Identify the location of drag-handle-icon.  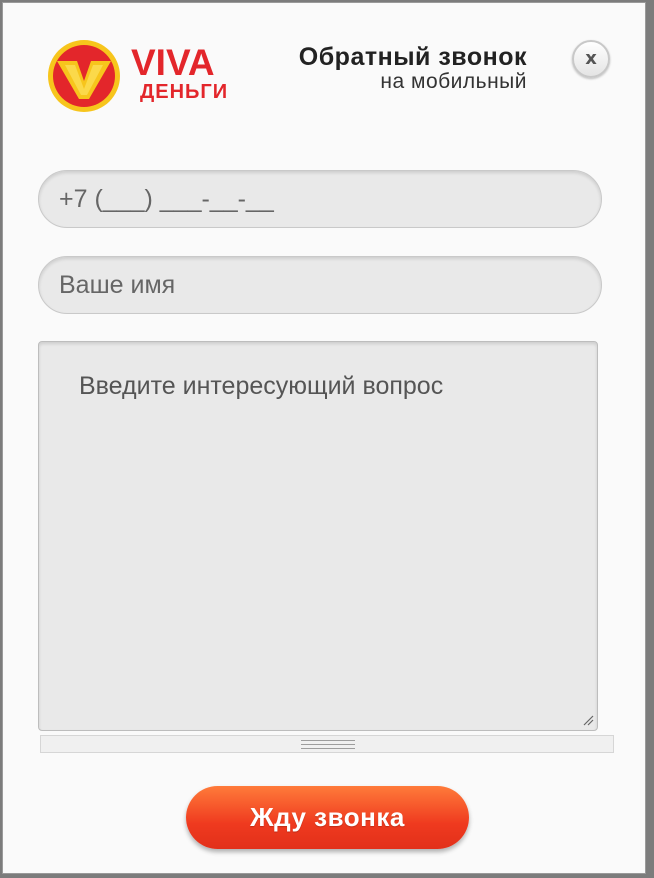
(328, 744).